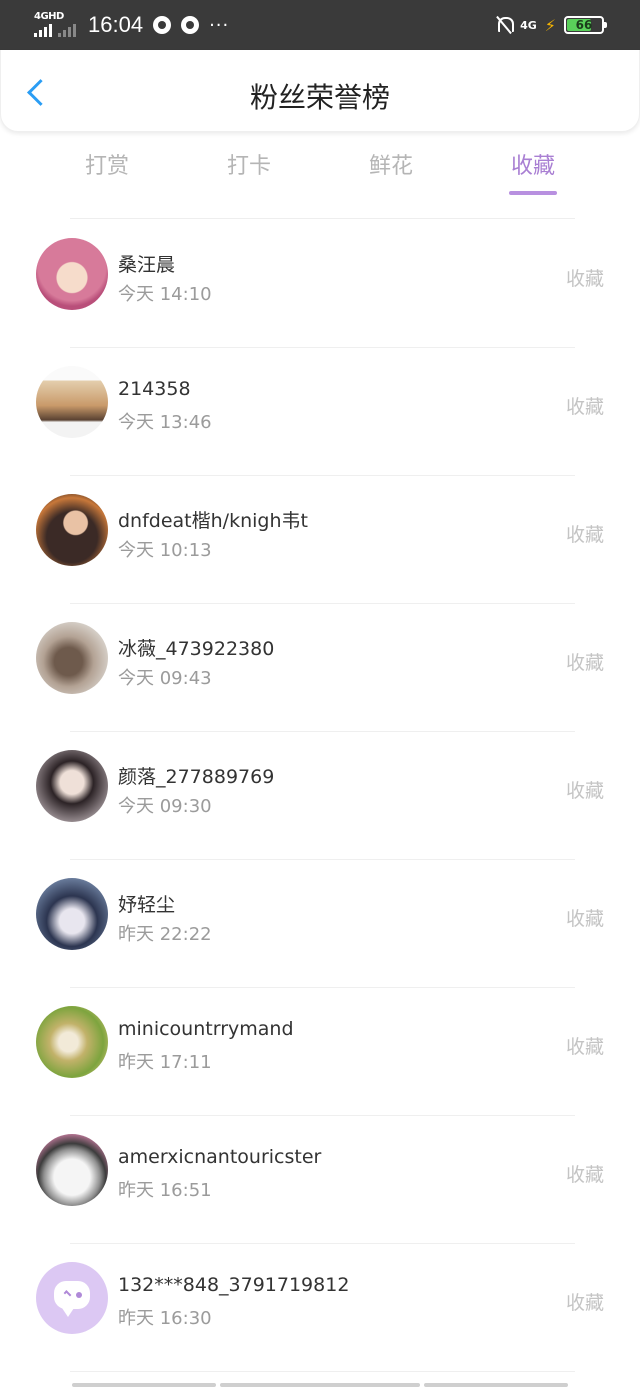 This screenshot has width=640, height=1387. I want to click on list-item: minicountrrymand 昨天 17:11 收藏, so click(320, 1052).